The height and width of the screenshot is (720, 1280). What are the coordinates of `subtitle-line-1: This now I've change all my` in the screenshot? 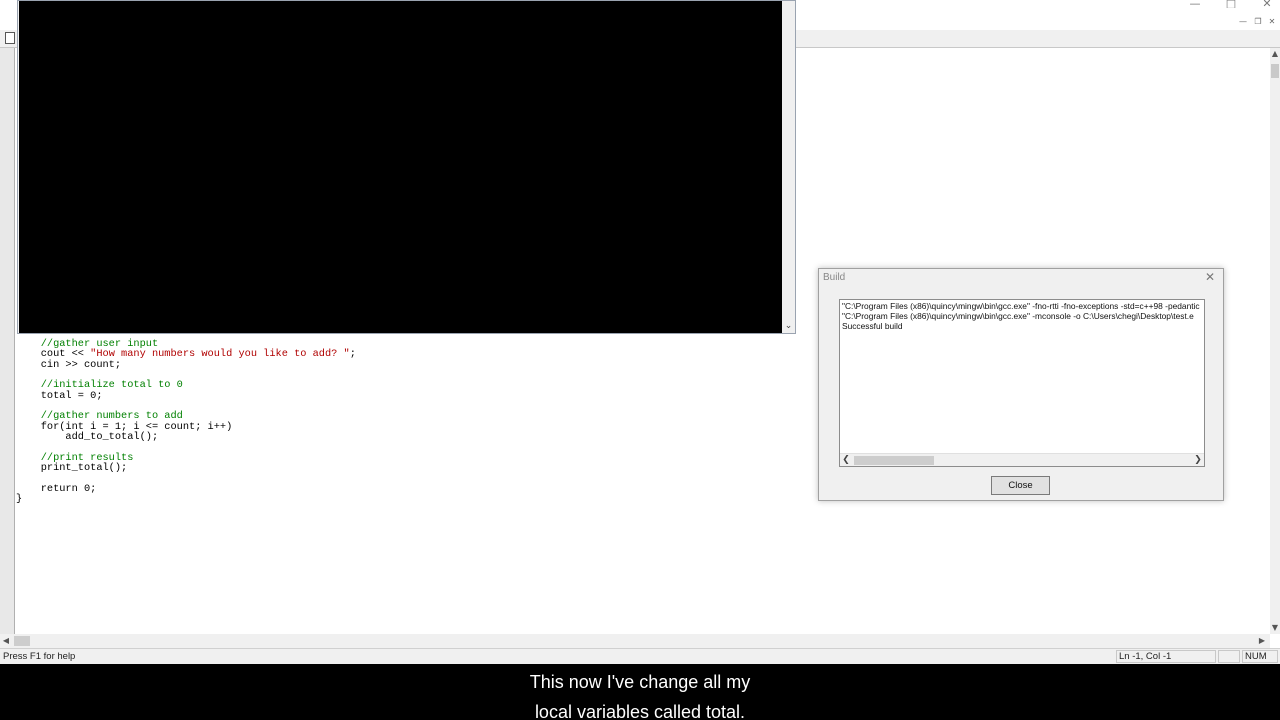 It's located at (640, 682).